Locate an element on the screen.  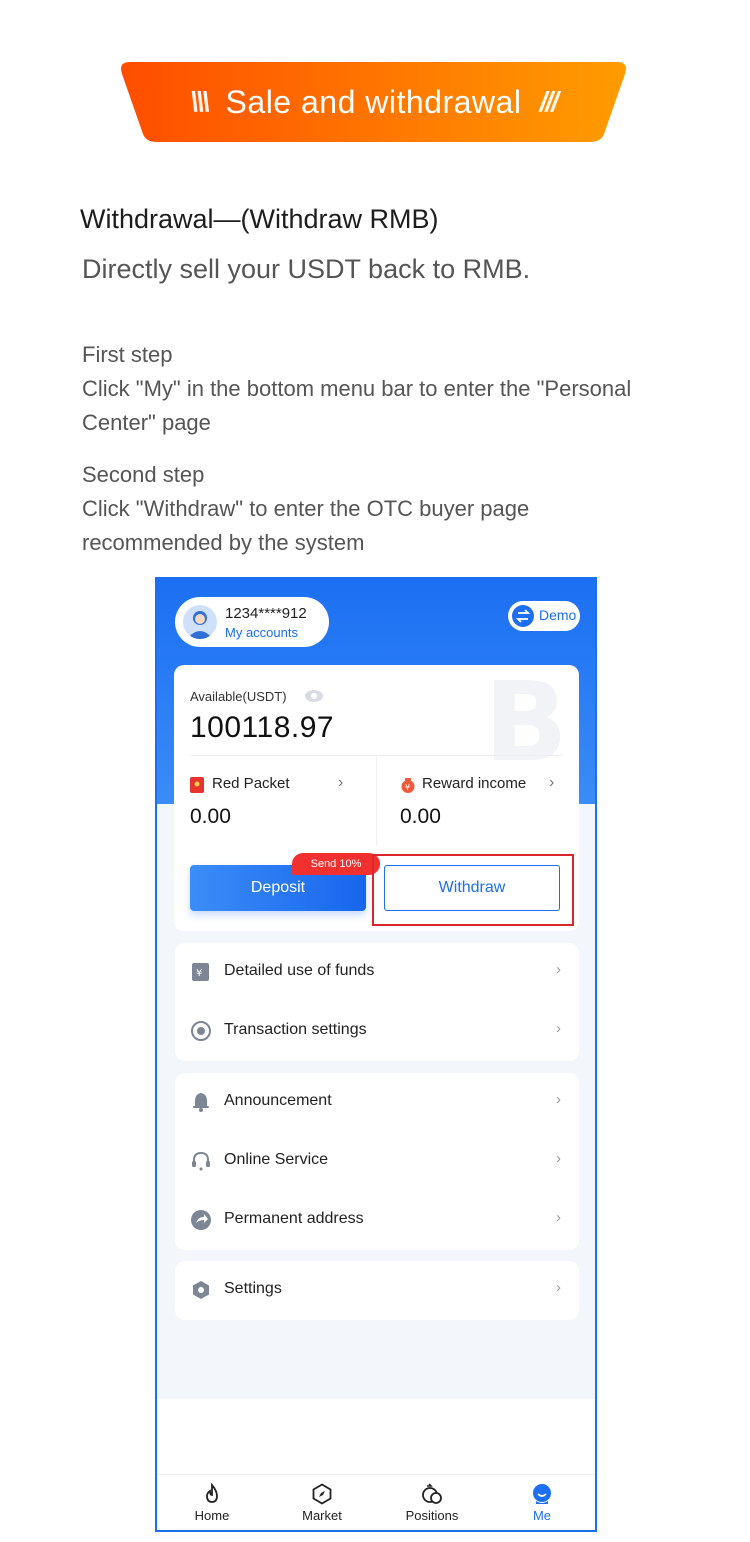
svg-text: B is located at coordinates (526, 720).